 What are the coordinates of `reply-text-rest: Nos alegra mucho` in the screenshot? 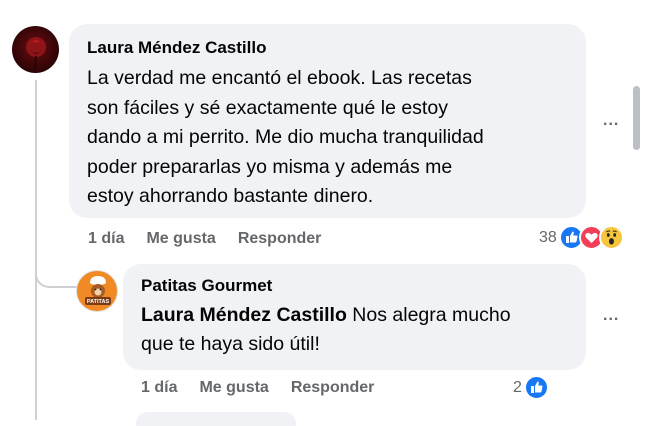 It's located at (428, 315).